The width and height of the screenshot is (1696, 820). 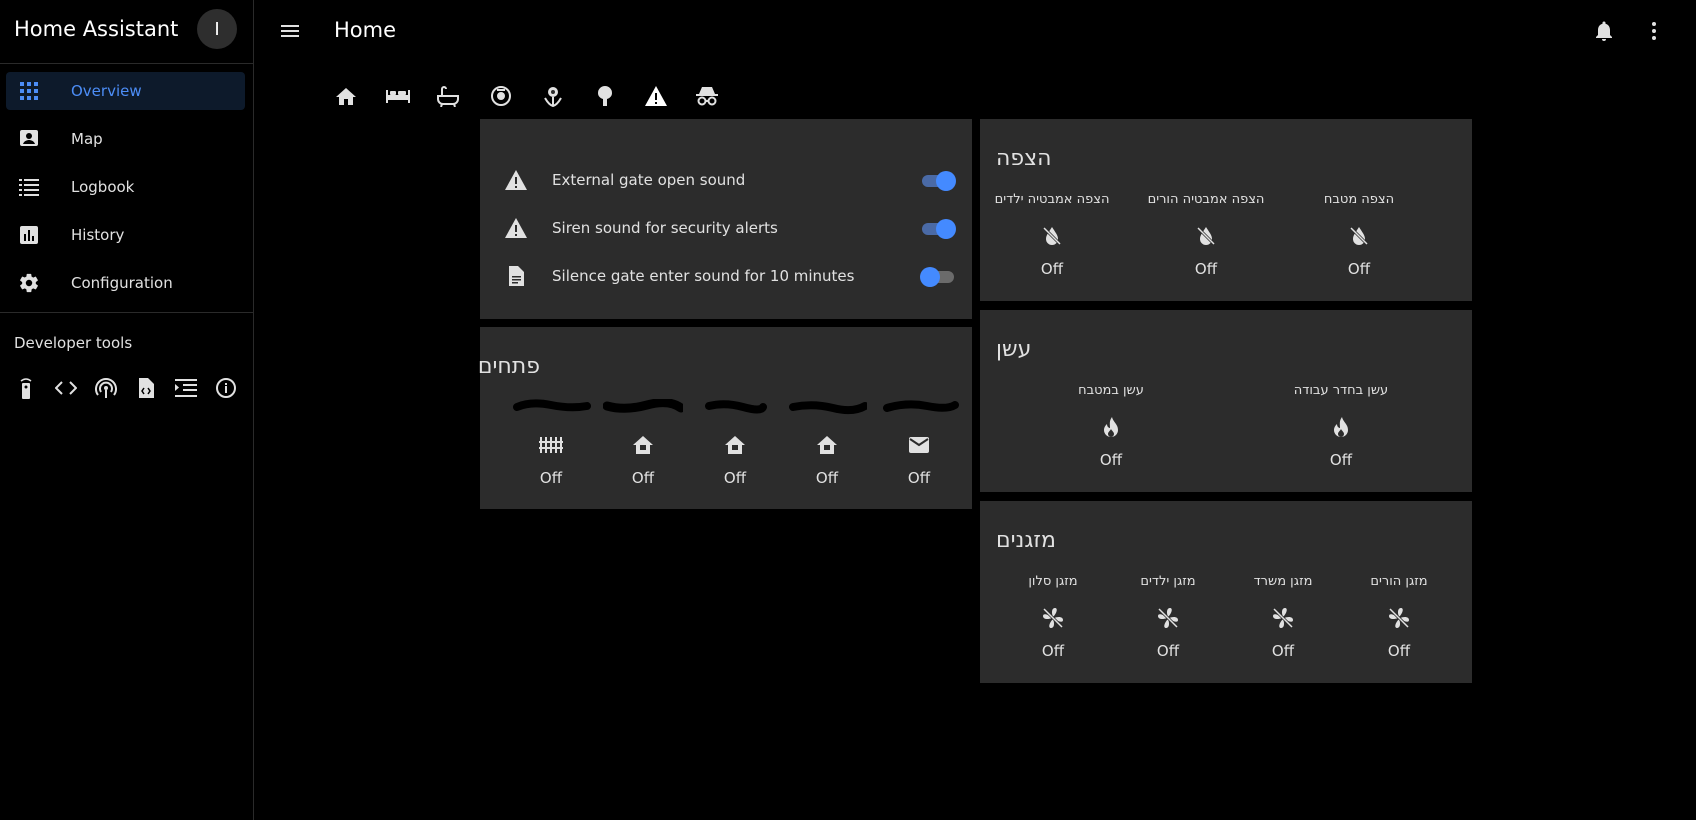 I want to click on entity-button: הצפה אמבטיה ילדים Off, so click(x=1052, y=235).